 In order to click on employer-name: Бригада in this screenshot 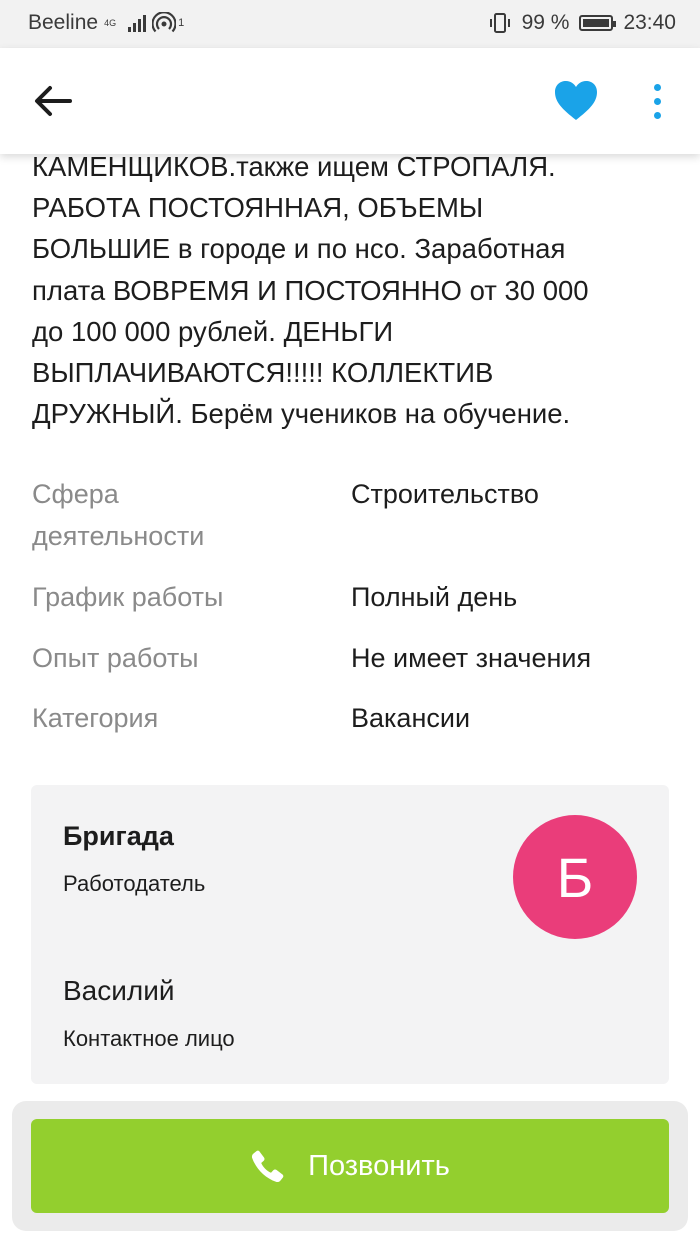, I will do `click(118, 836)`.